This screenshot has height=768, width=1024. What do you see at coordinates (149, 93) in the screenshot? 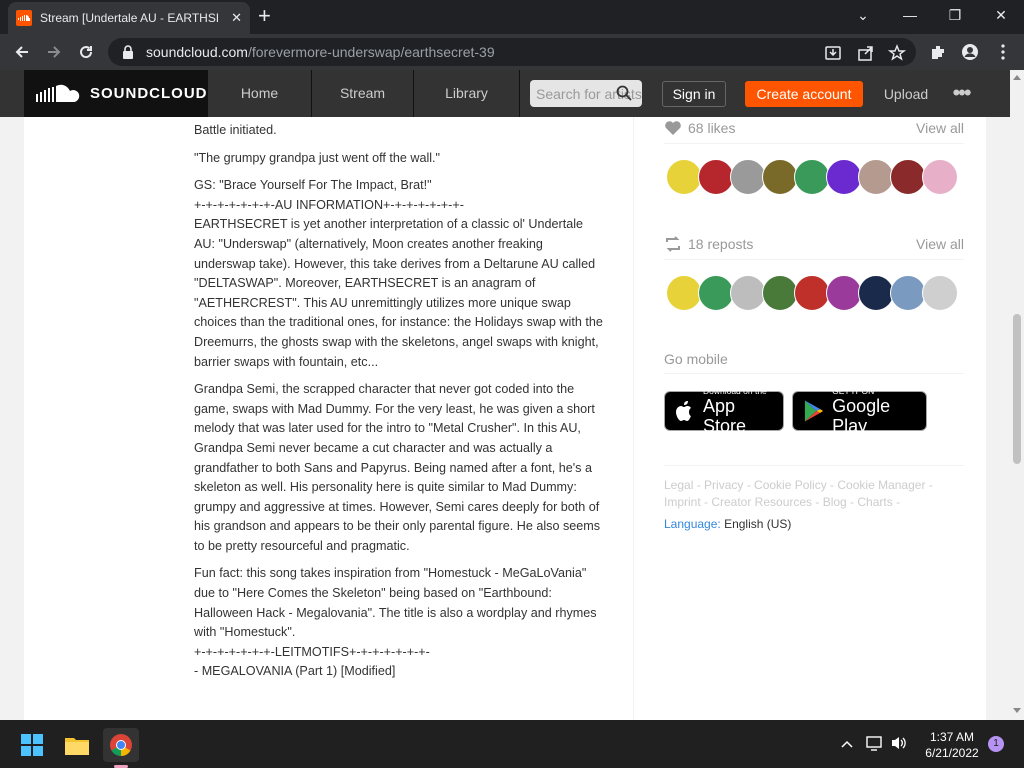
I see `logo-wordmark: SOUNDCLOUD` at bounding box center [149, 93].